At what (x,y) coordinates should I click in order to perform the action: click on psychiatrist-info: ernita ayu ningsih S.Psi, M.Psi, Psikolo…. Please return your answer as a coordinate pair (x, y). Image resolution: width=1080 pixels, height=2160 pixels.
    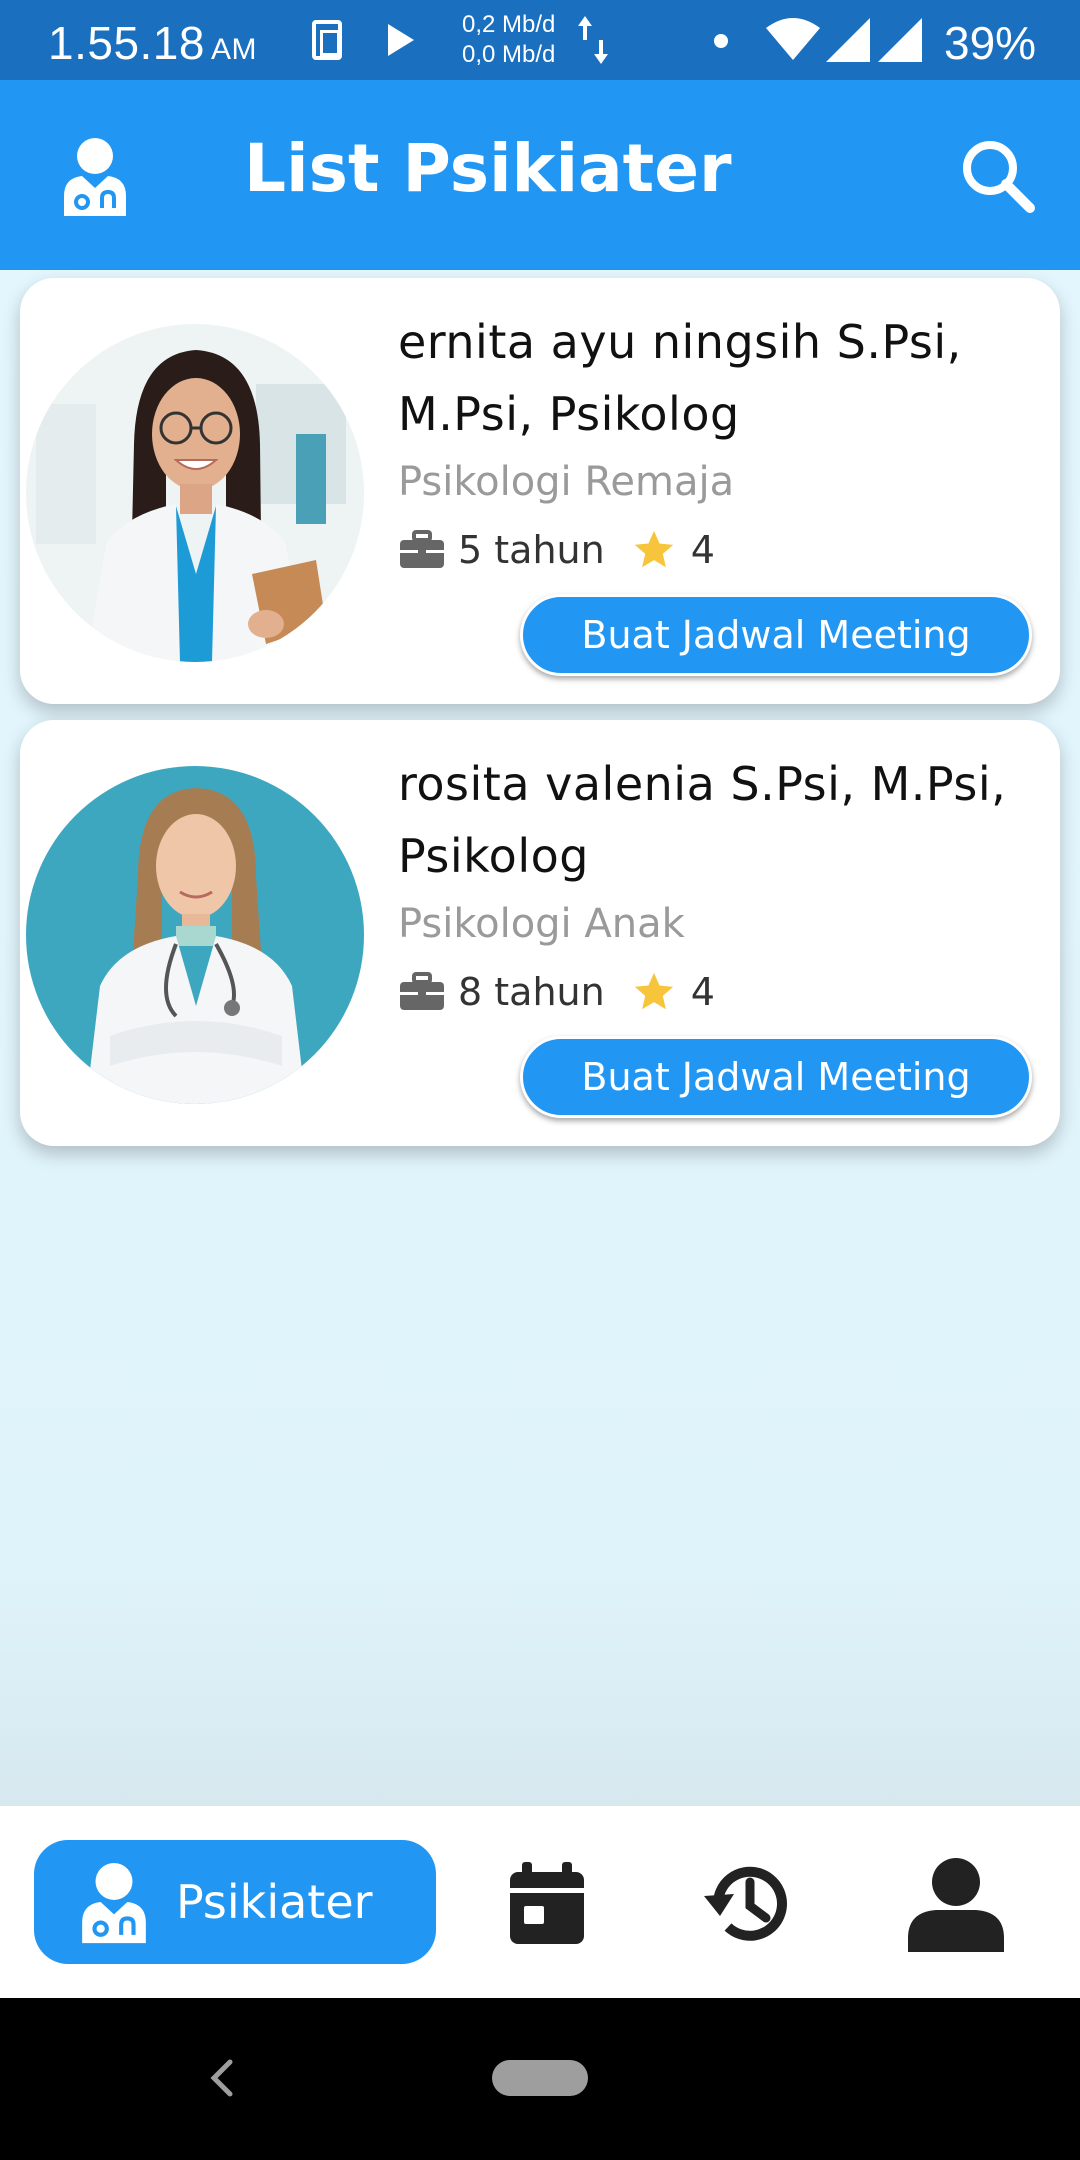
    Looking at the image, I should click on (723, 442).